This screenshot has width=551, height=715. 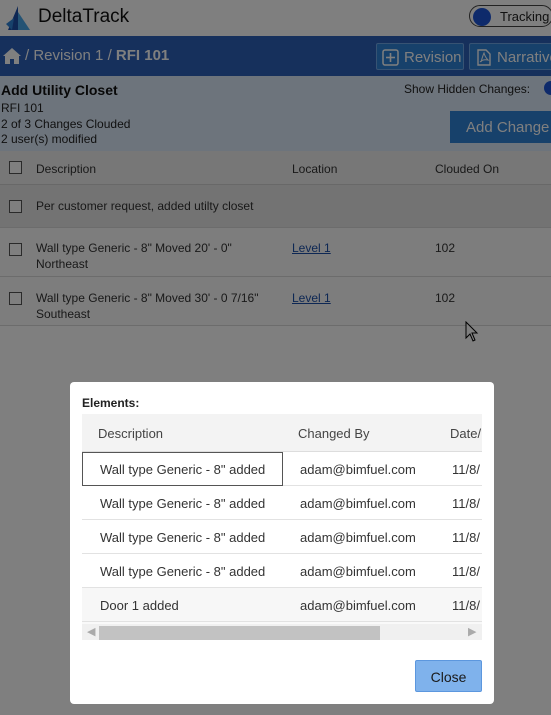 What do you see at coordinates (472, 631) in the screenshot?
I see `scroll-right-arrow-icon: ▶` at bounding box center [472, 631].